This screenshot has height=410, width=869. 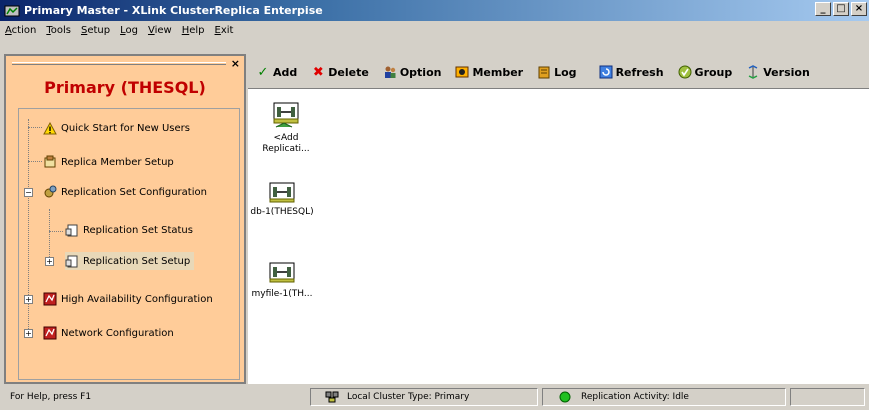 What do you see at coordinates (119, 63) in the screenshot?
I see `panel-grip` at bounding box center [119, 63].